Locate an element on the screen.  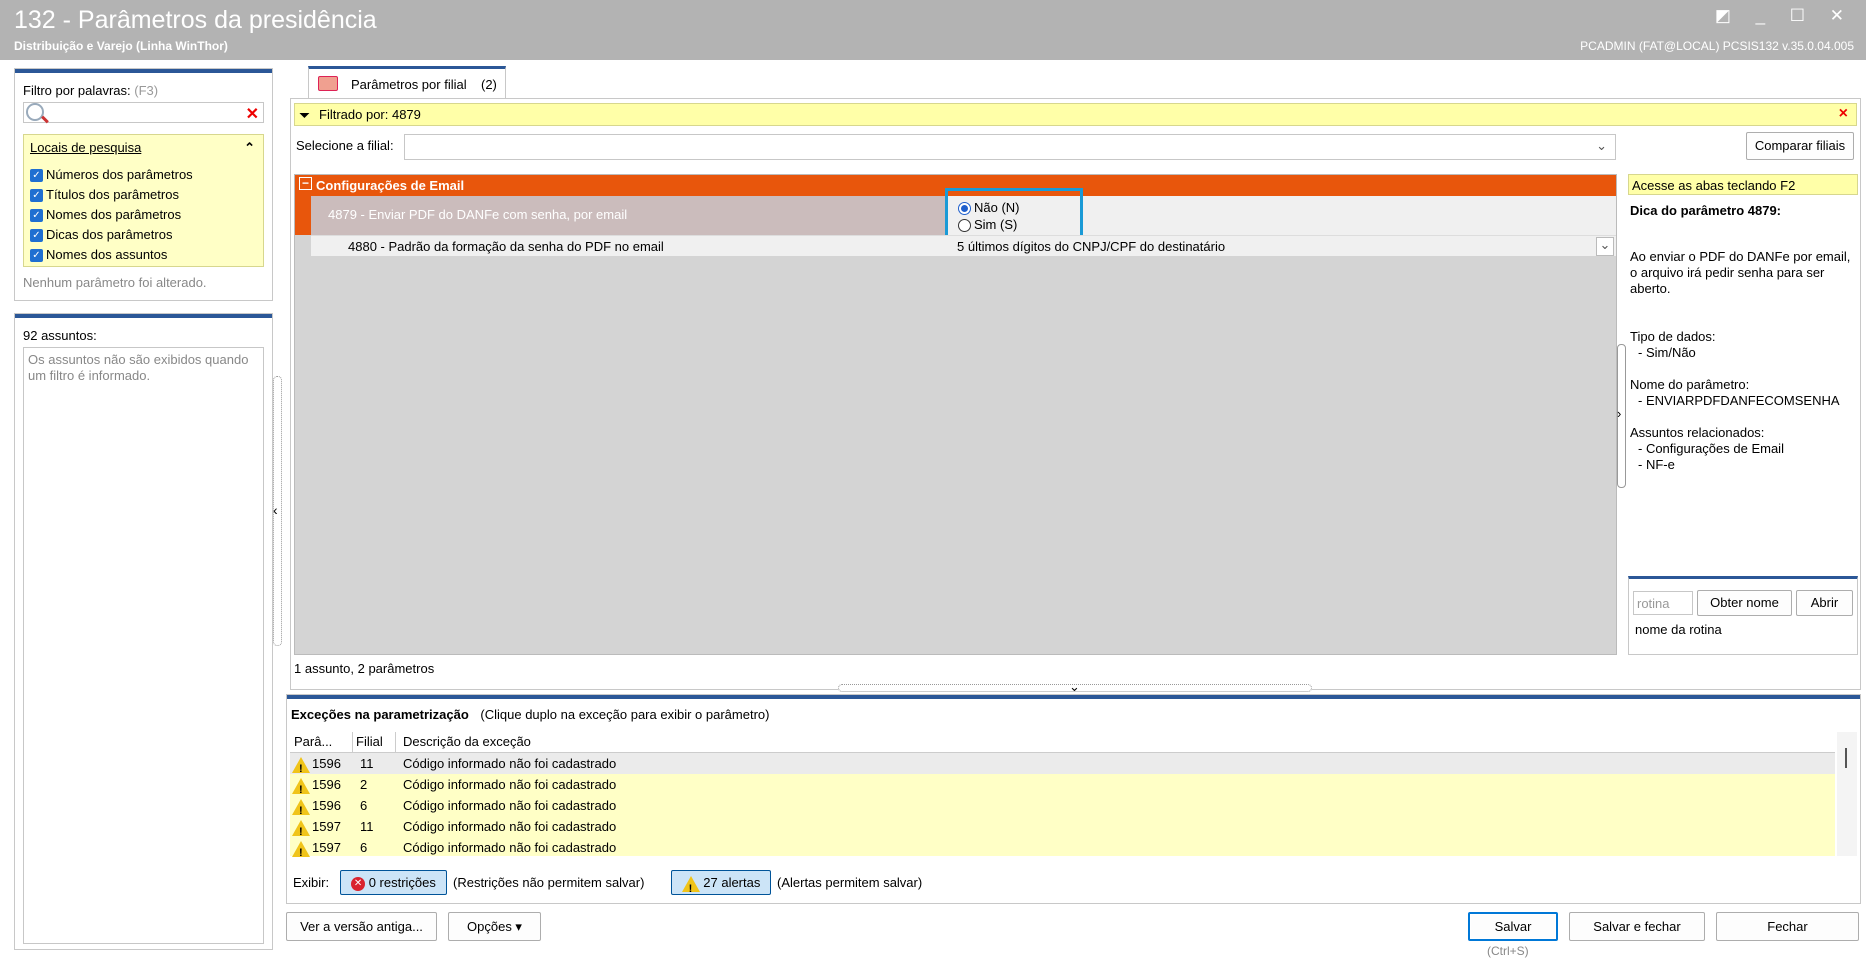
branch-select: ⌄ is located at coordinates (1010, 147).